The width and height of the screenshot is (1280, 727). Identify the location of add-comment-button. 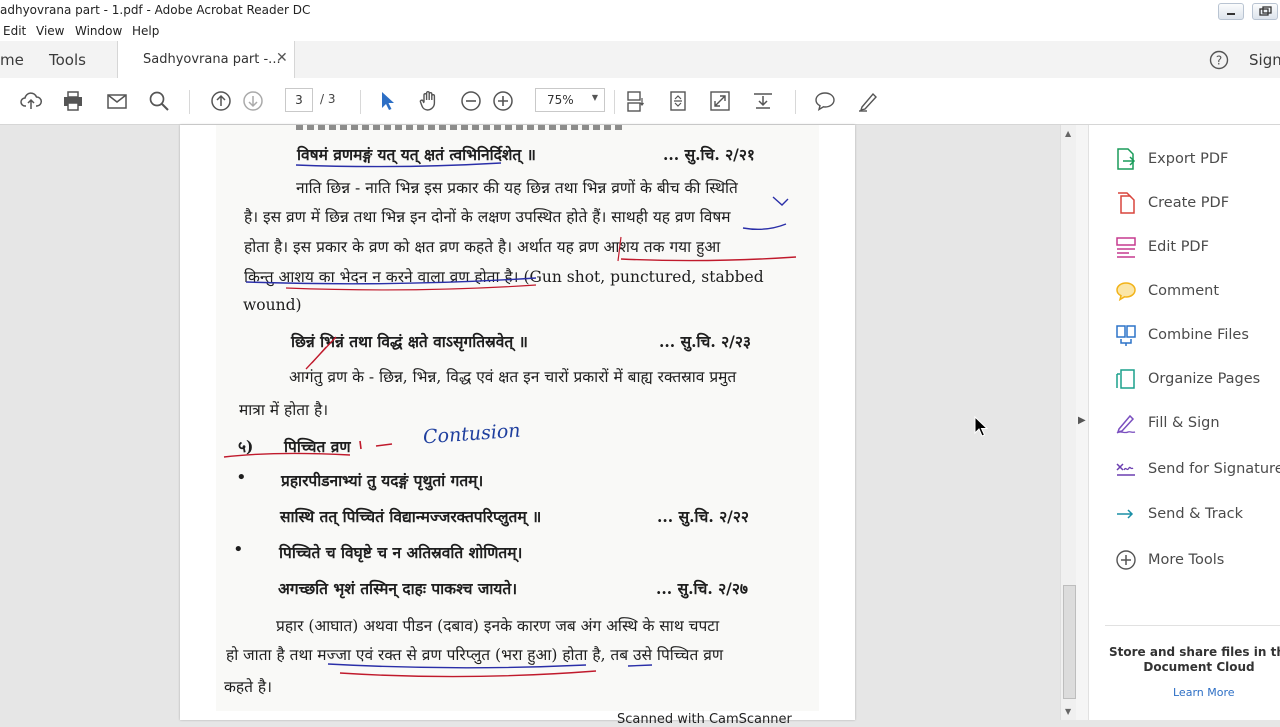
(825, 101).